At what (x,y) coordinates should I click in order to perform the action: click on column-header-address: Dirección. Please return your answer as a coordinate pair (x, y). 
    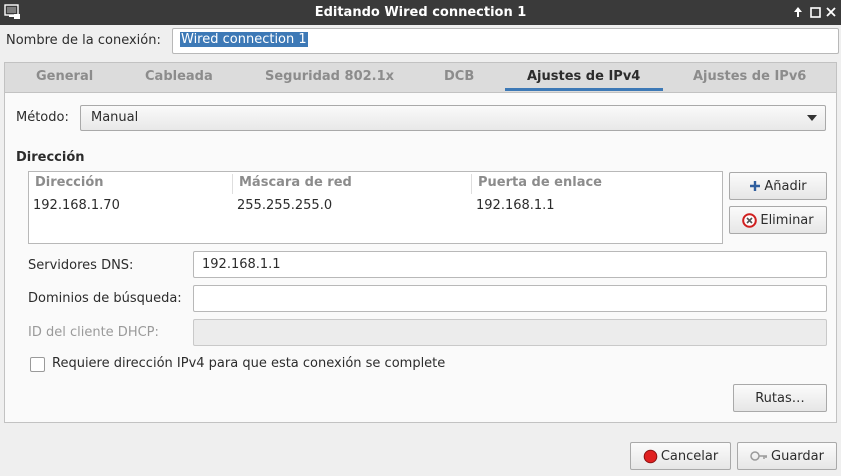
    Looking at the image, I should click on (131, 184).